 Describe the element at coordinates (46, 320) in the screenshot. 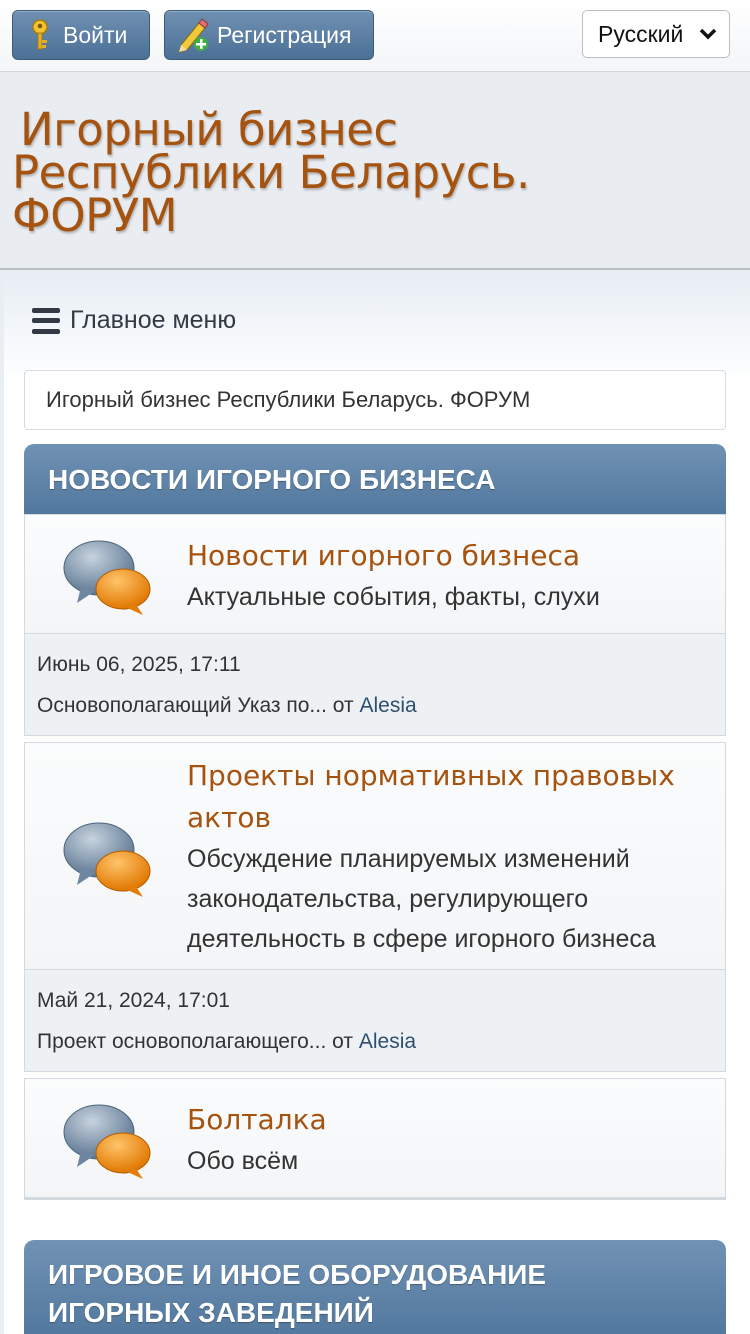

I see `hamburger-icon` at that location.